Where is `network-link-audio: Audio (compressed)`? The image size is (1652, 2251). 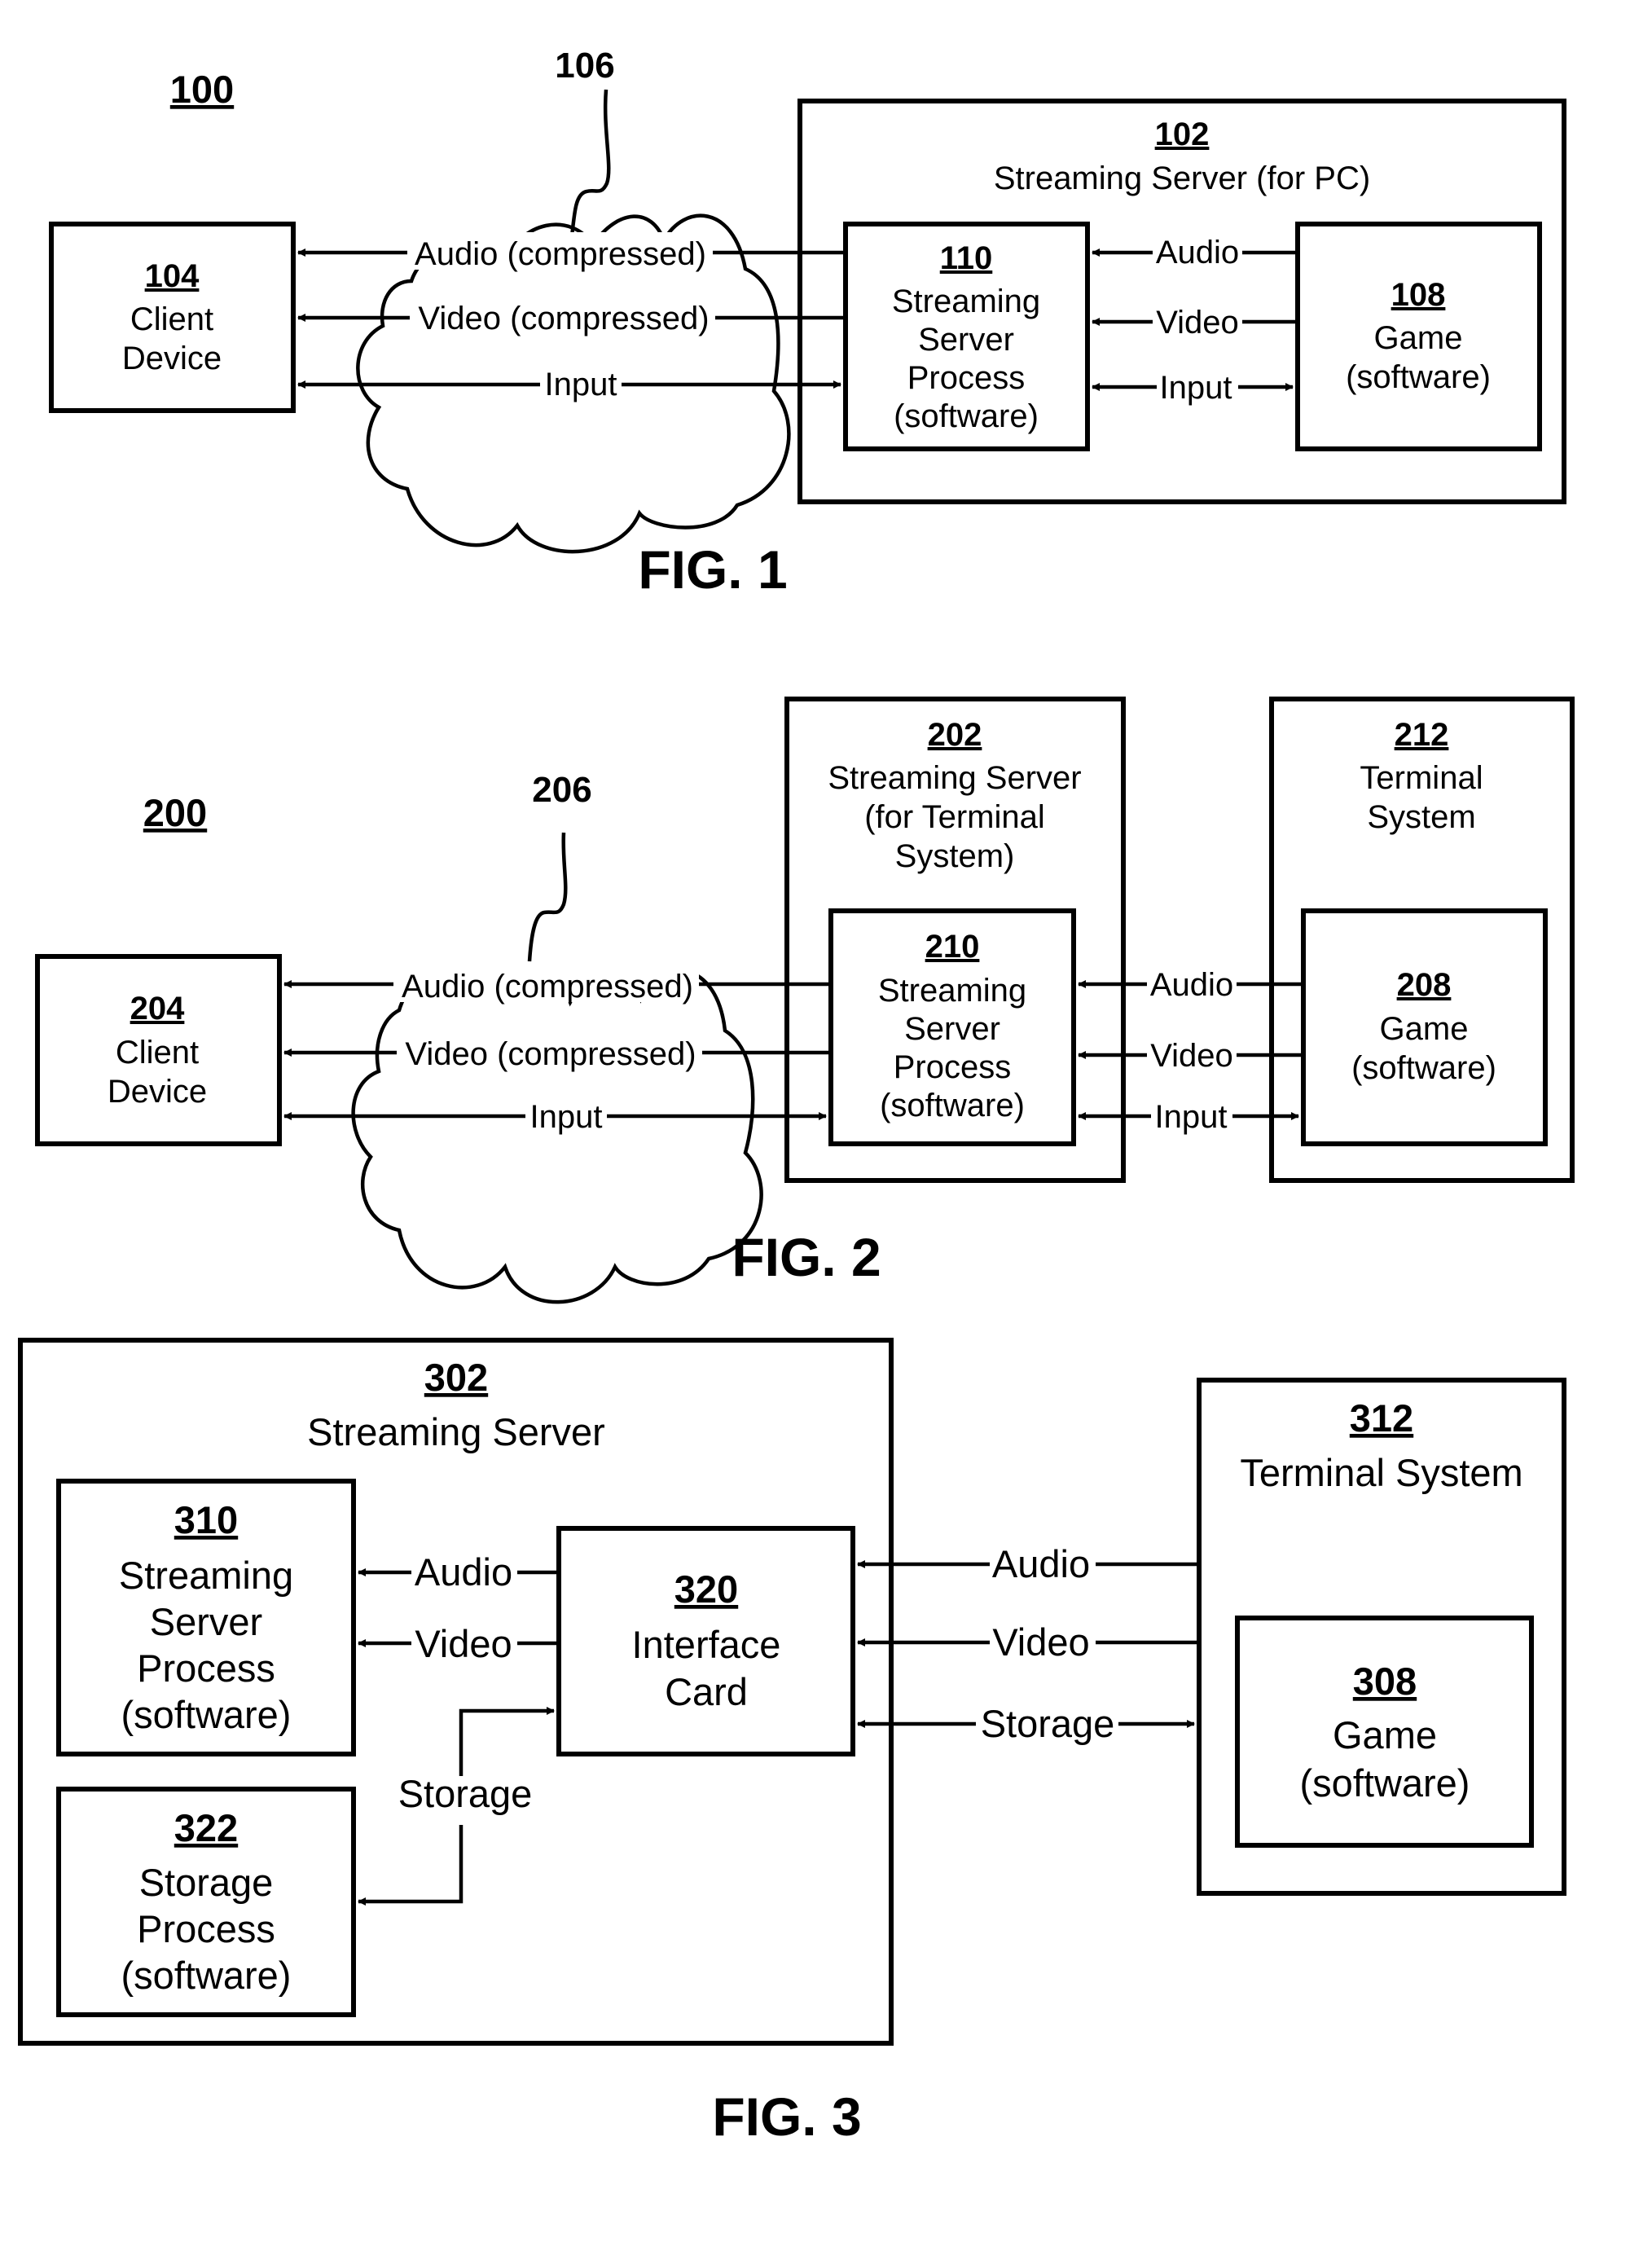 network-link-audio: Audio (compressed) is located at coordinates (557, 985).